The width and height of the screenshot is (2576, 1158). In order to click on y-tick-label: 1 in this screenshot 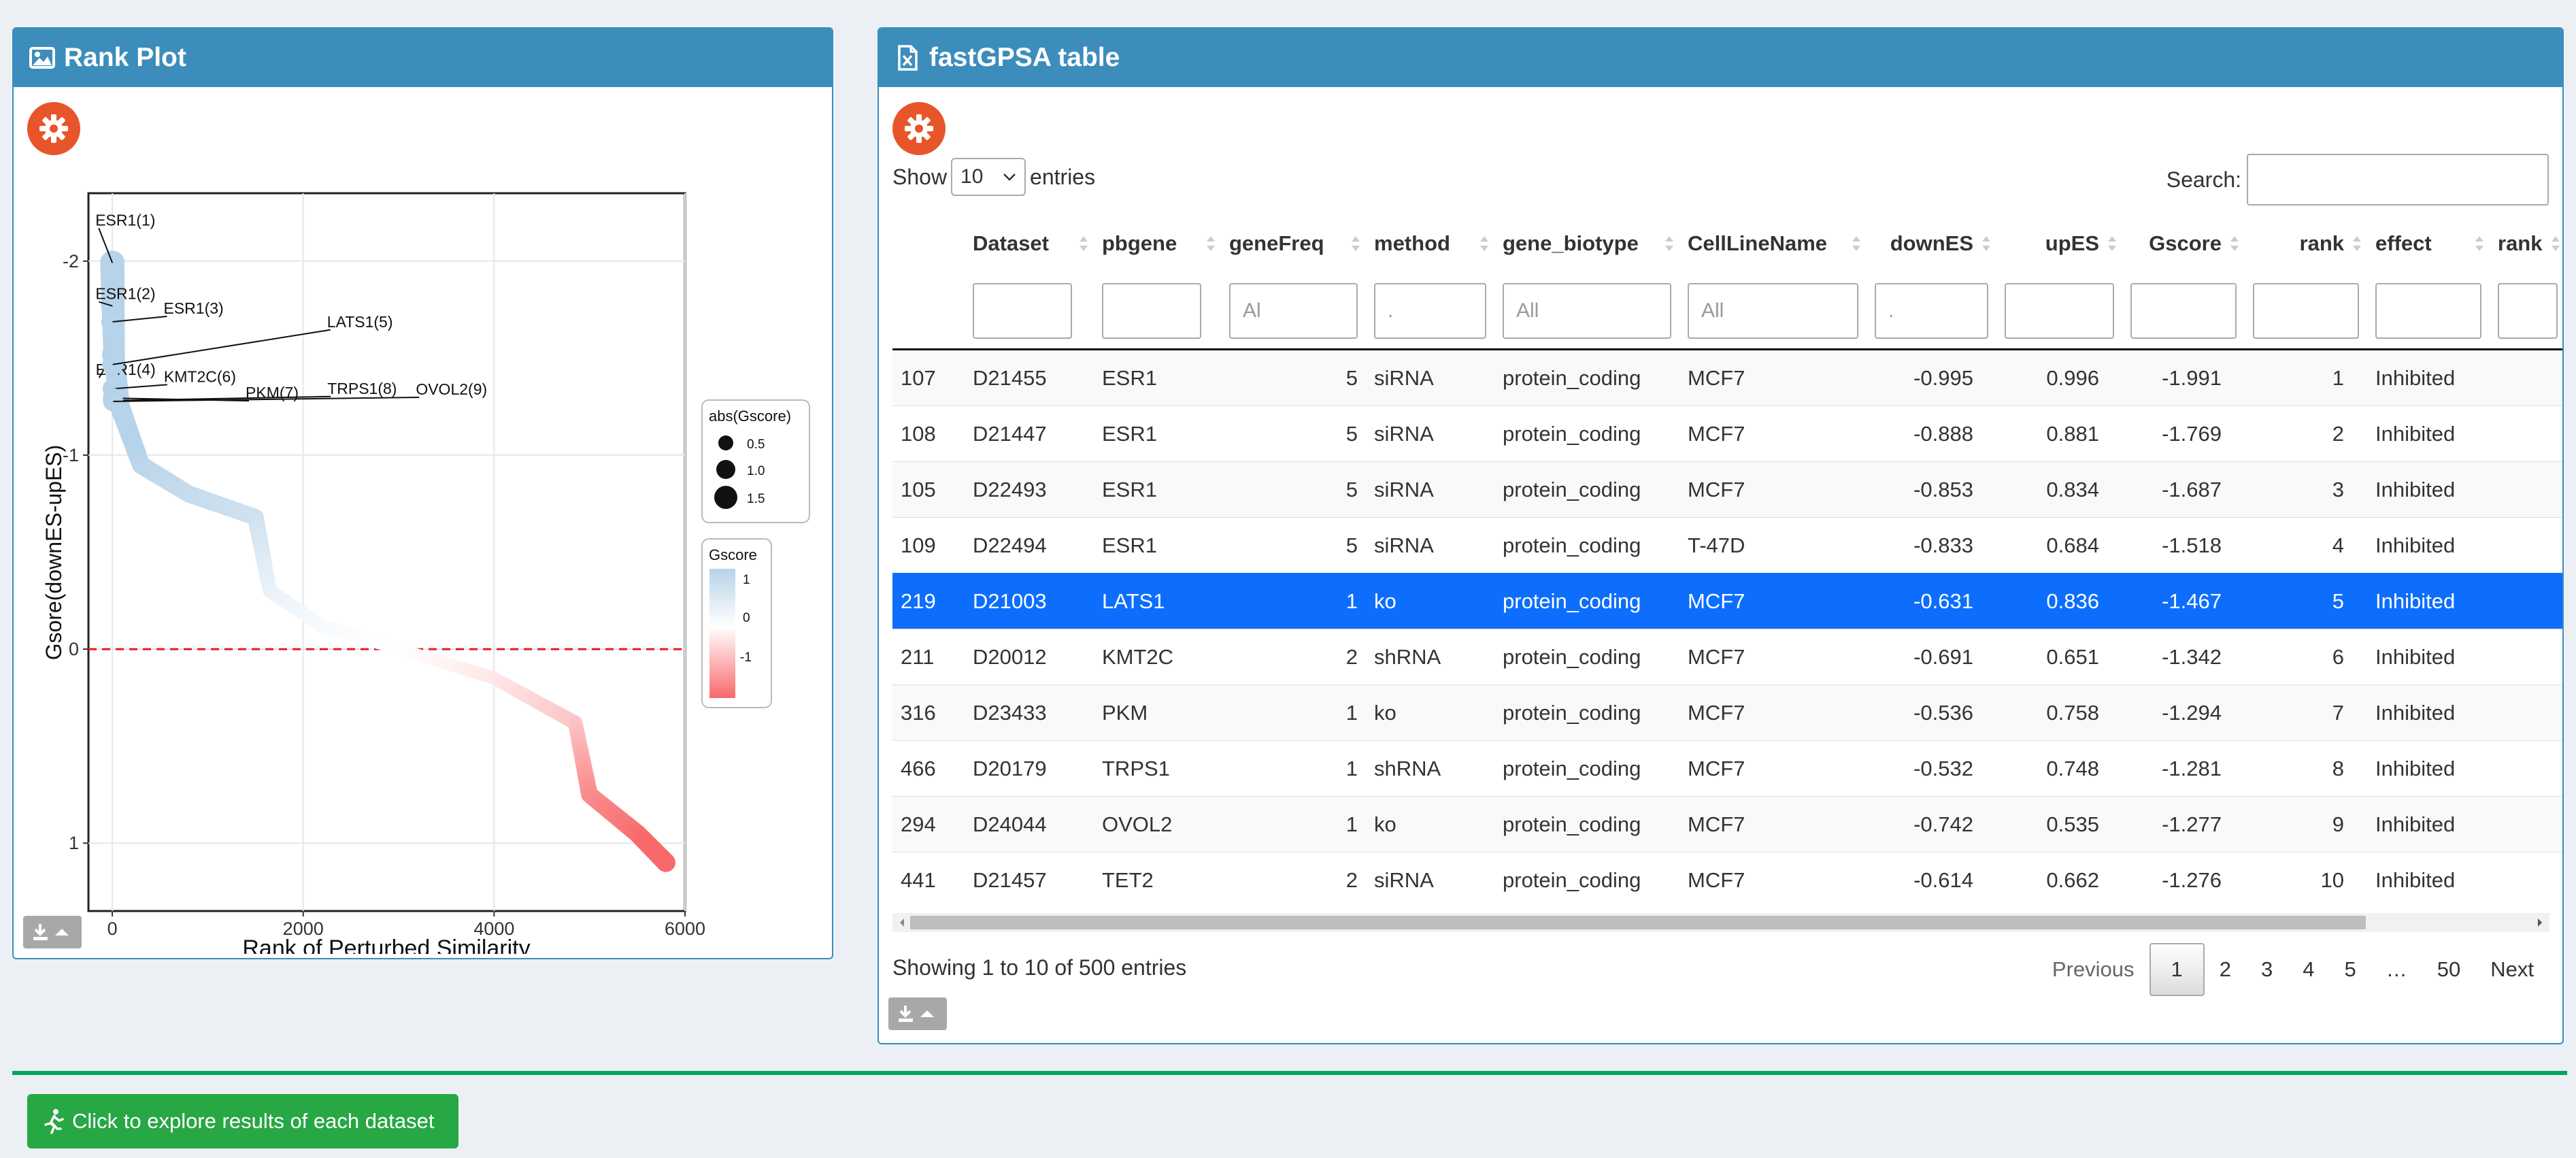, I will do `click(74, 843)`.